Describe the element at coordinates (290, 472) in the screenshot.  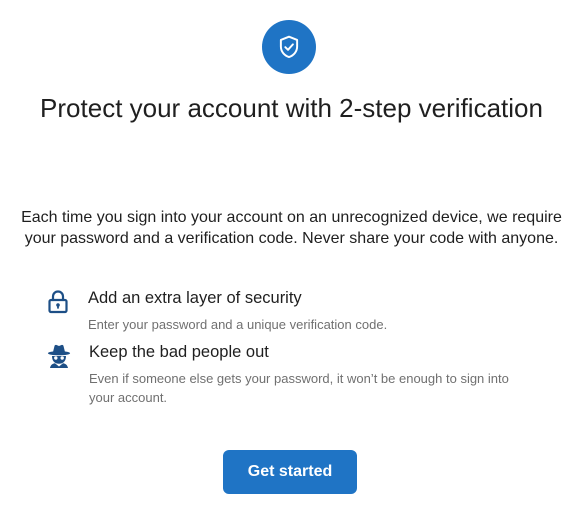
I see `get-started-button: Get started` at that location.